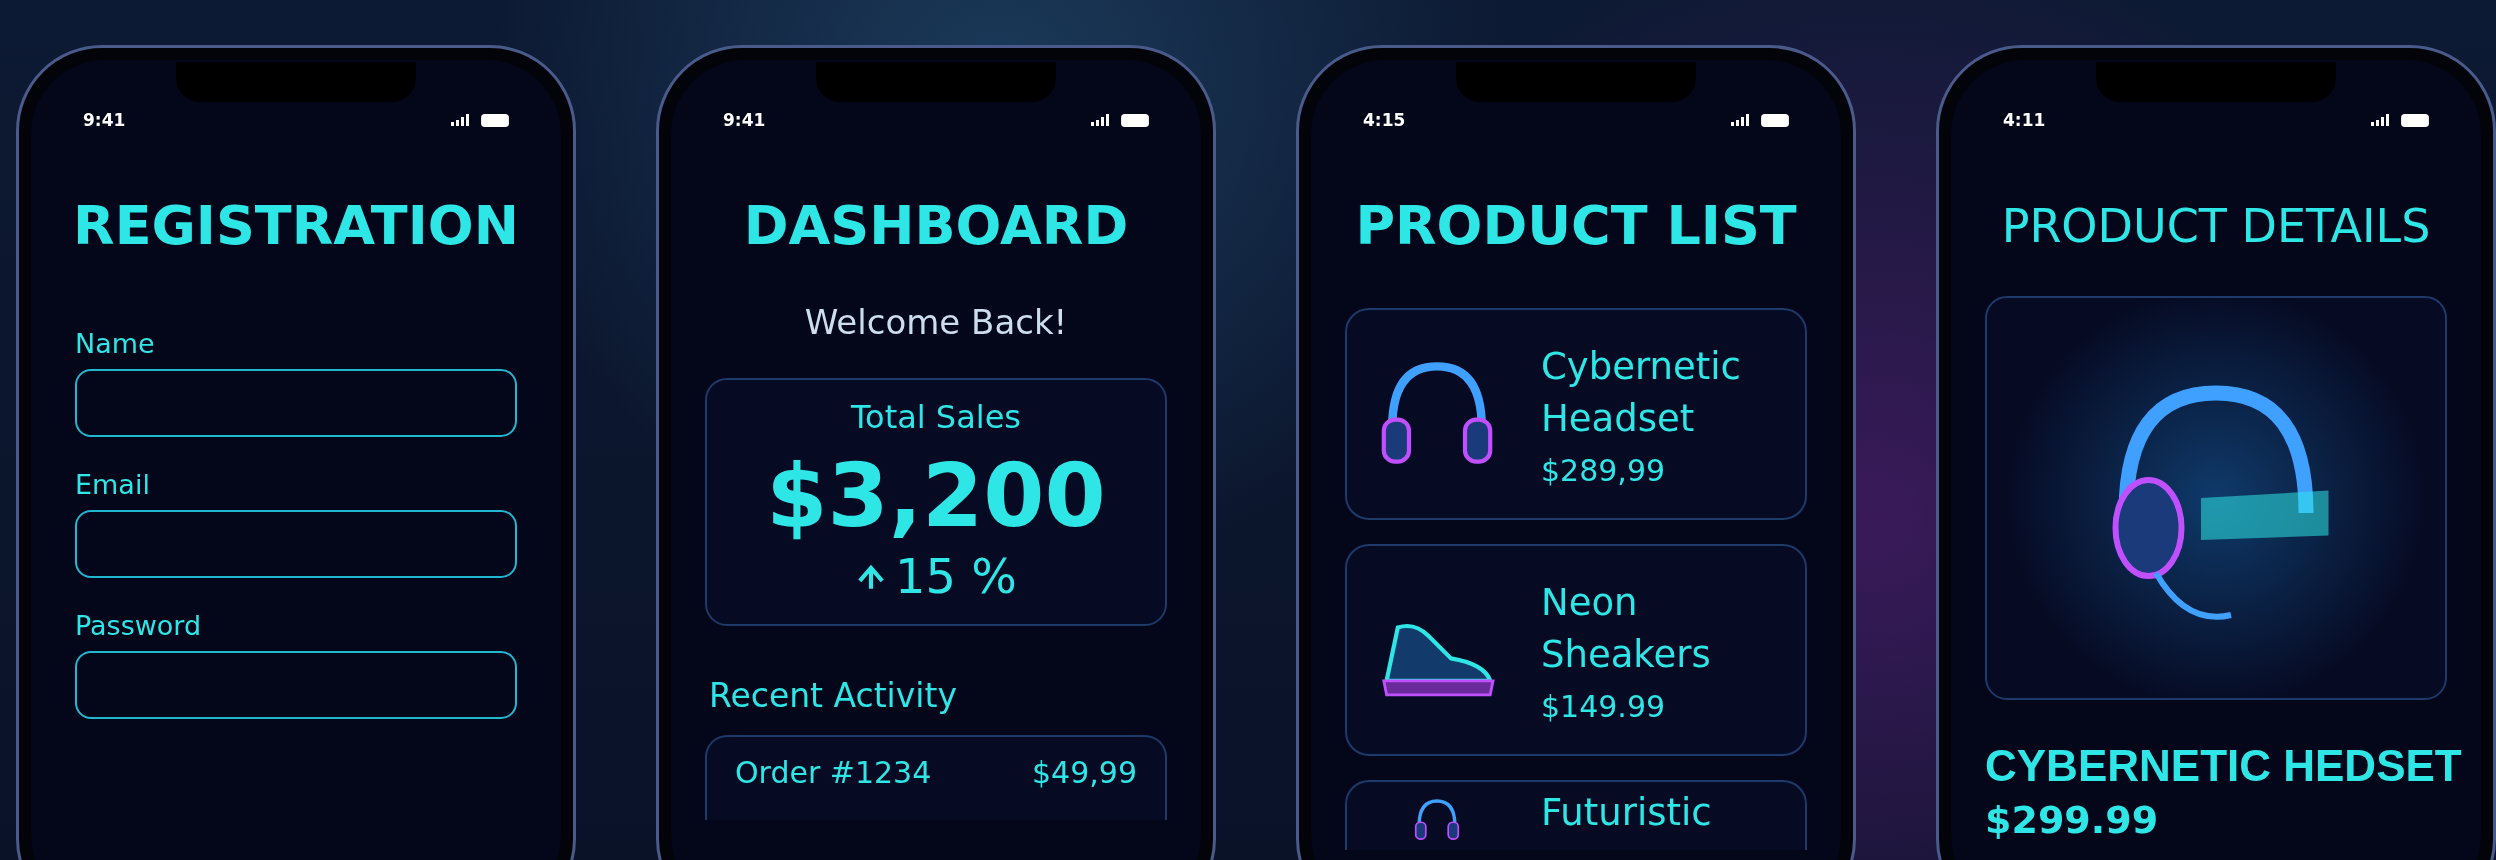  What do you see at coordinates (2216, 226) in the screenshot?
I see `screen-title: PRODUCT DETAILS` at bounding box center [2216, 226].